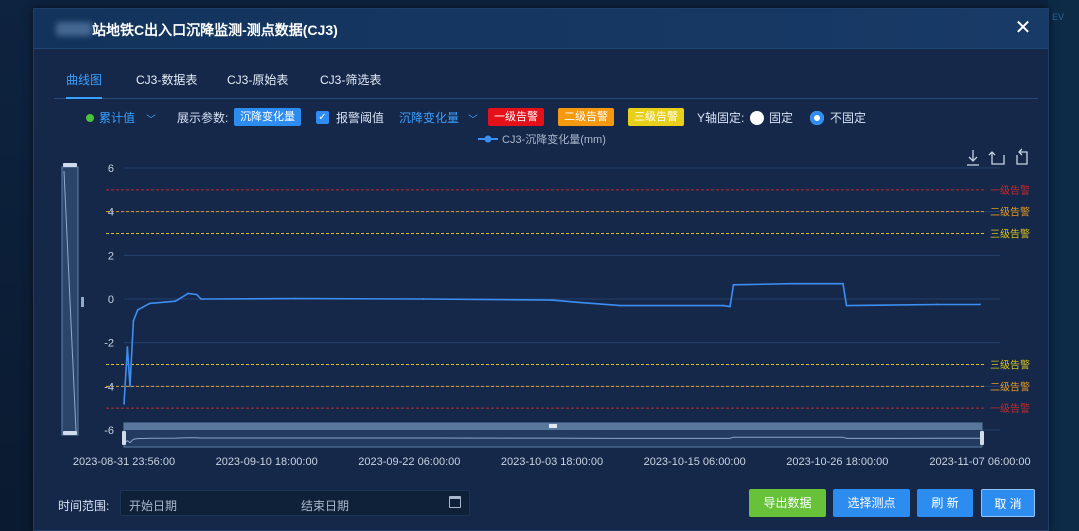  I want to click on status-dot, so click(90, 118).